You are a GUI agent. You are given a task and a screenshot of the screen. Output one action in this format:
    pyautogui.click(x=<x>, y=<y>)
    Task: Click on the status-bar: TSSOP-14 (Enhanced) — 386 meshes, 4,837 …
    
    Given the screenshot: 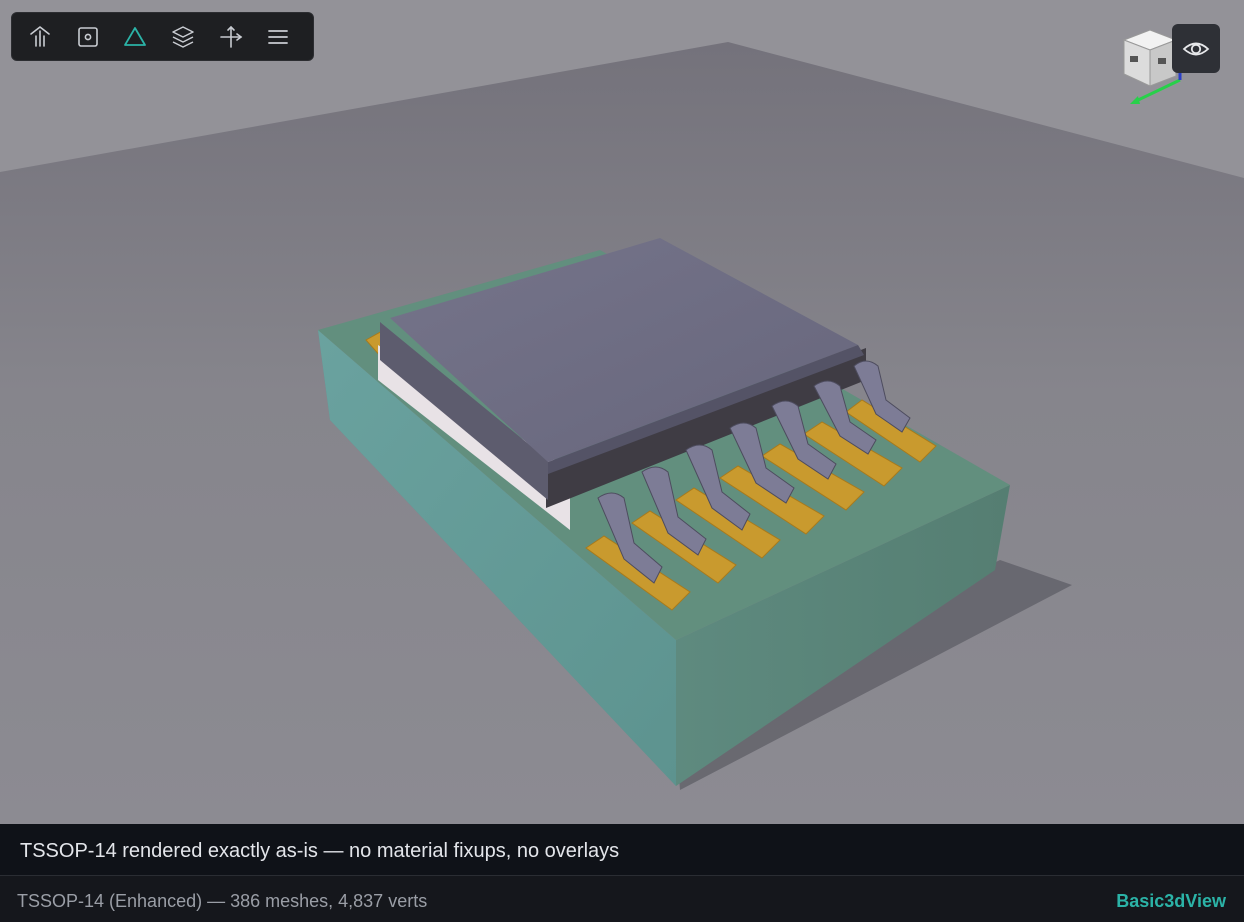 What is the action you would take?
    pyautogui.click(x=622, y=899)
    